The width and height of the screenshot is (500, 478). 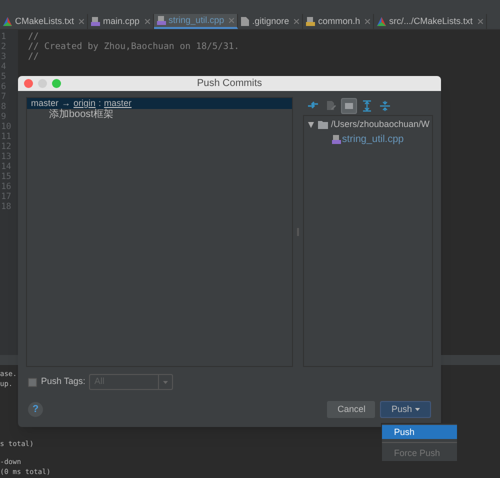 I want to click on editor-tab: src/.../CMakeLists.txt, so click(x=430, y=21).